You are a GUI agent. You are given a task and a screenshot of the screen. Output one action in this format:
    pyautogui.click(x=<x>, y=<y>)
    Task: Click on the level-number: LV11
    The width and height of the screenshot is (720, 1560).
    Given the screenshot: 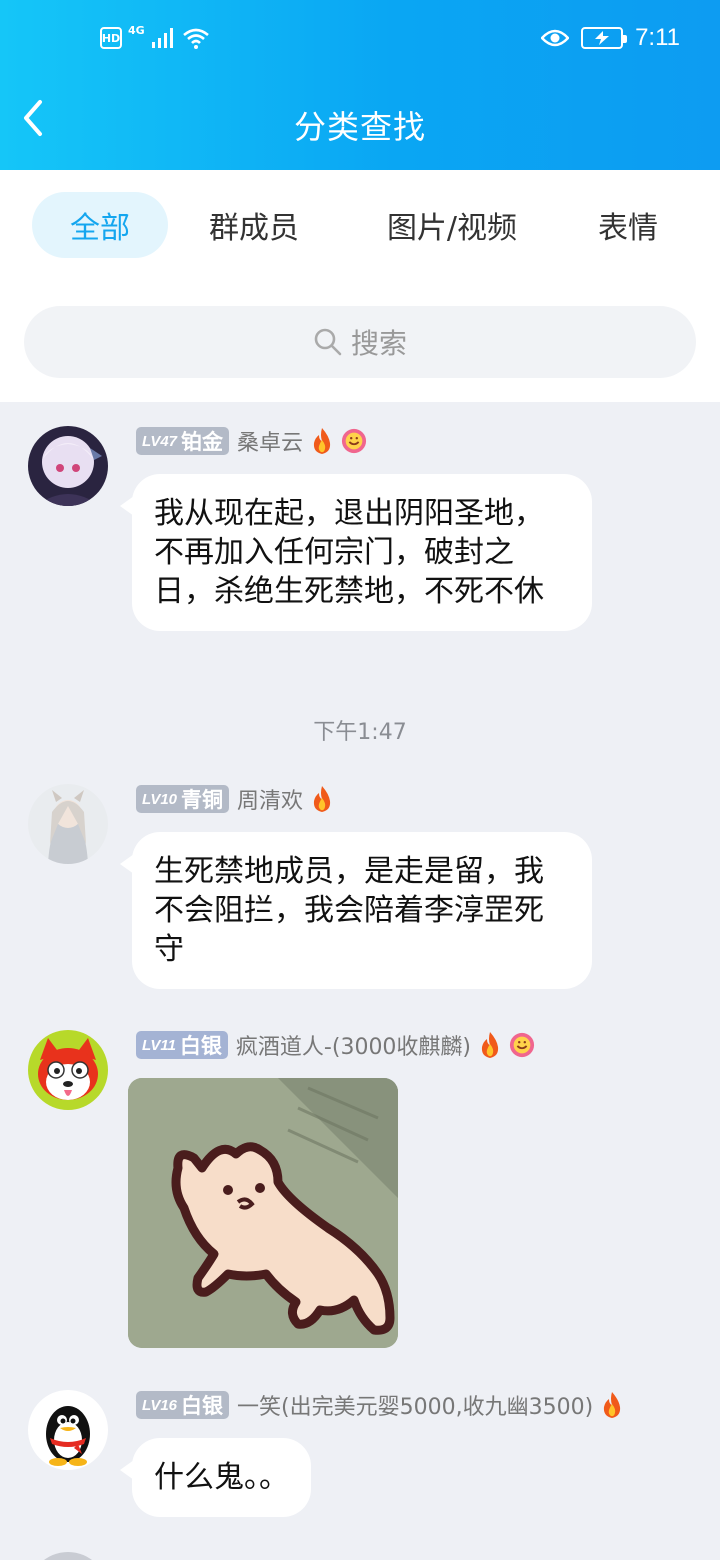 What is the action you would take?
    pyautogui.click(x=159, y=1045)
    